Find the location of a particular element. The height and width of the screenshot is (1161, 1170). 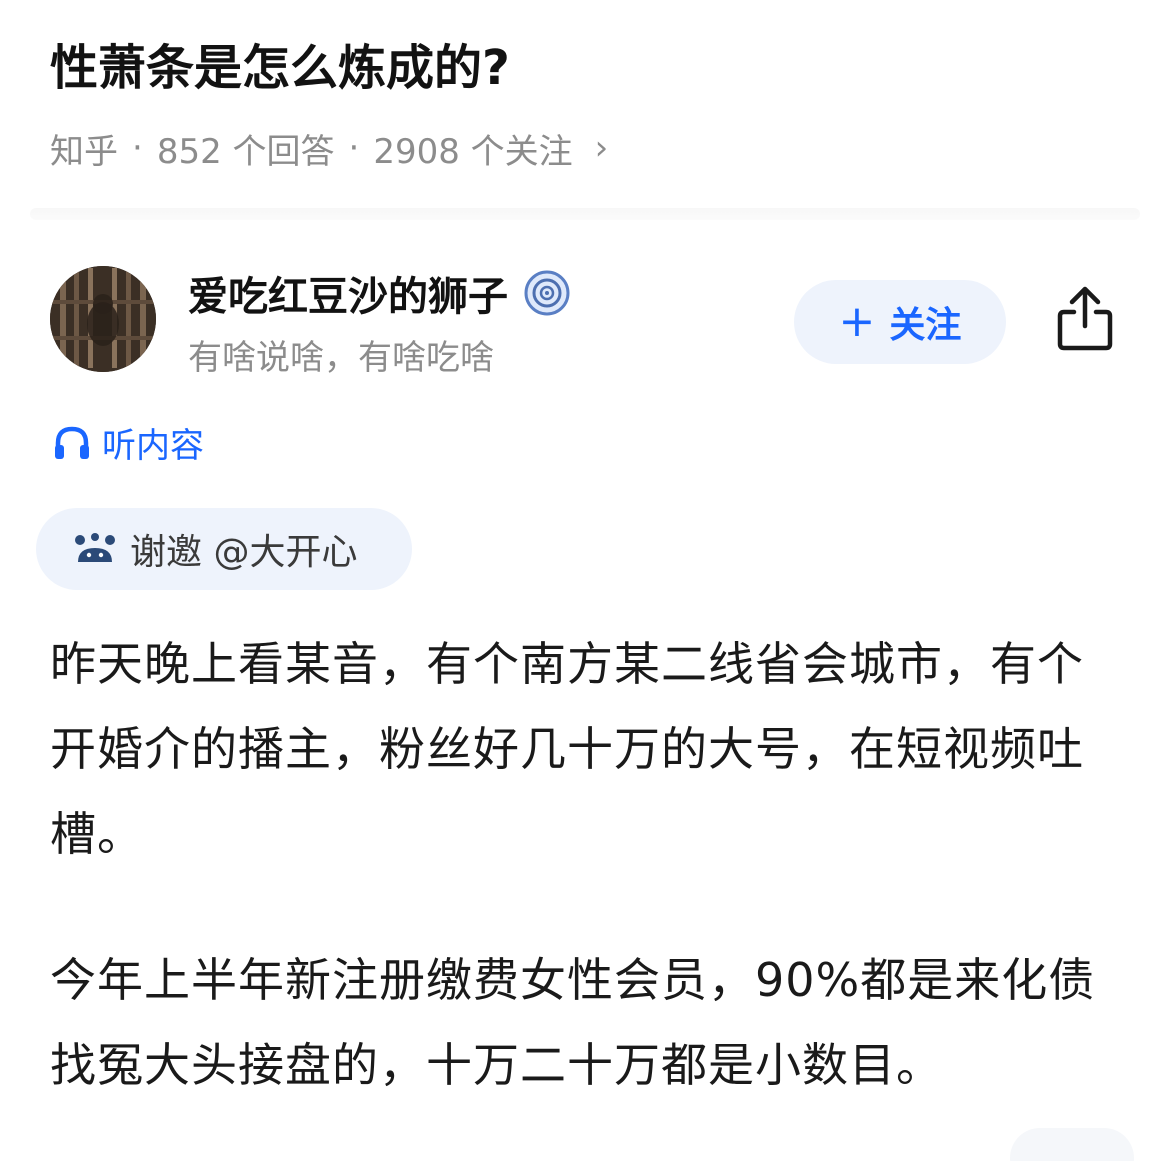

author-bio: 有啥说啥，有啥吃啥 is located at coordinates (341, 357).